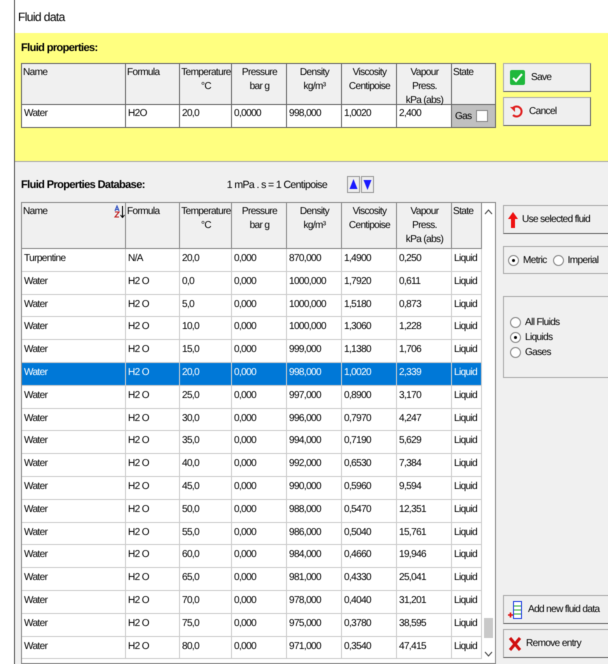 Image resolution: width=608 pixels, height=664 pixels. What do you see at coordinates (424, 420) in the screenshot?
I see `table-cell: 4,247` at bounding box center [424, 420].